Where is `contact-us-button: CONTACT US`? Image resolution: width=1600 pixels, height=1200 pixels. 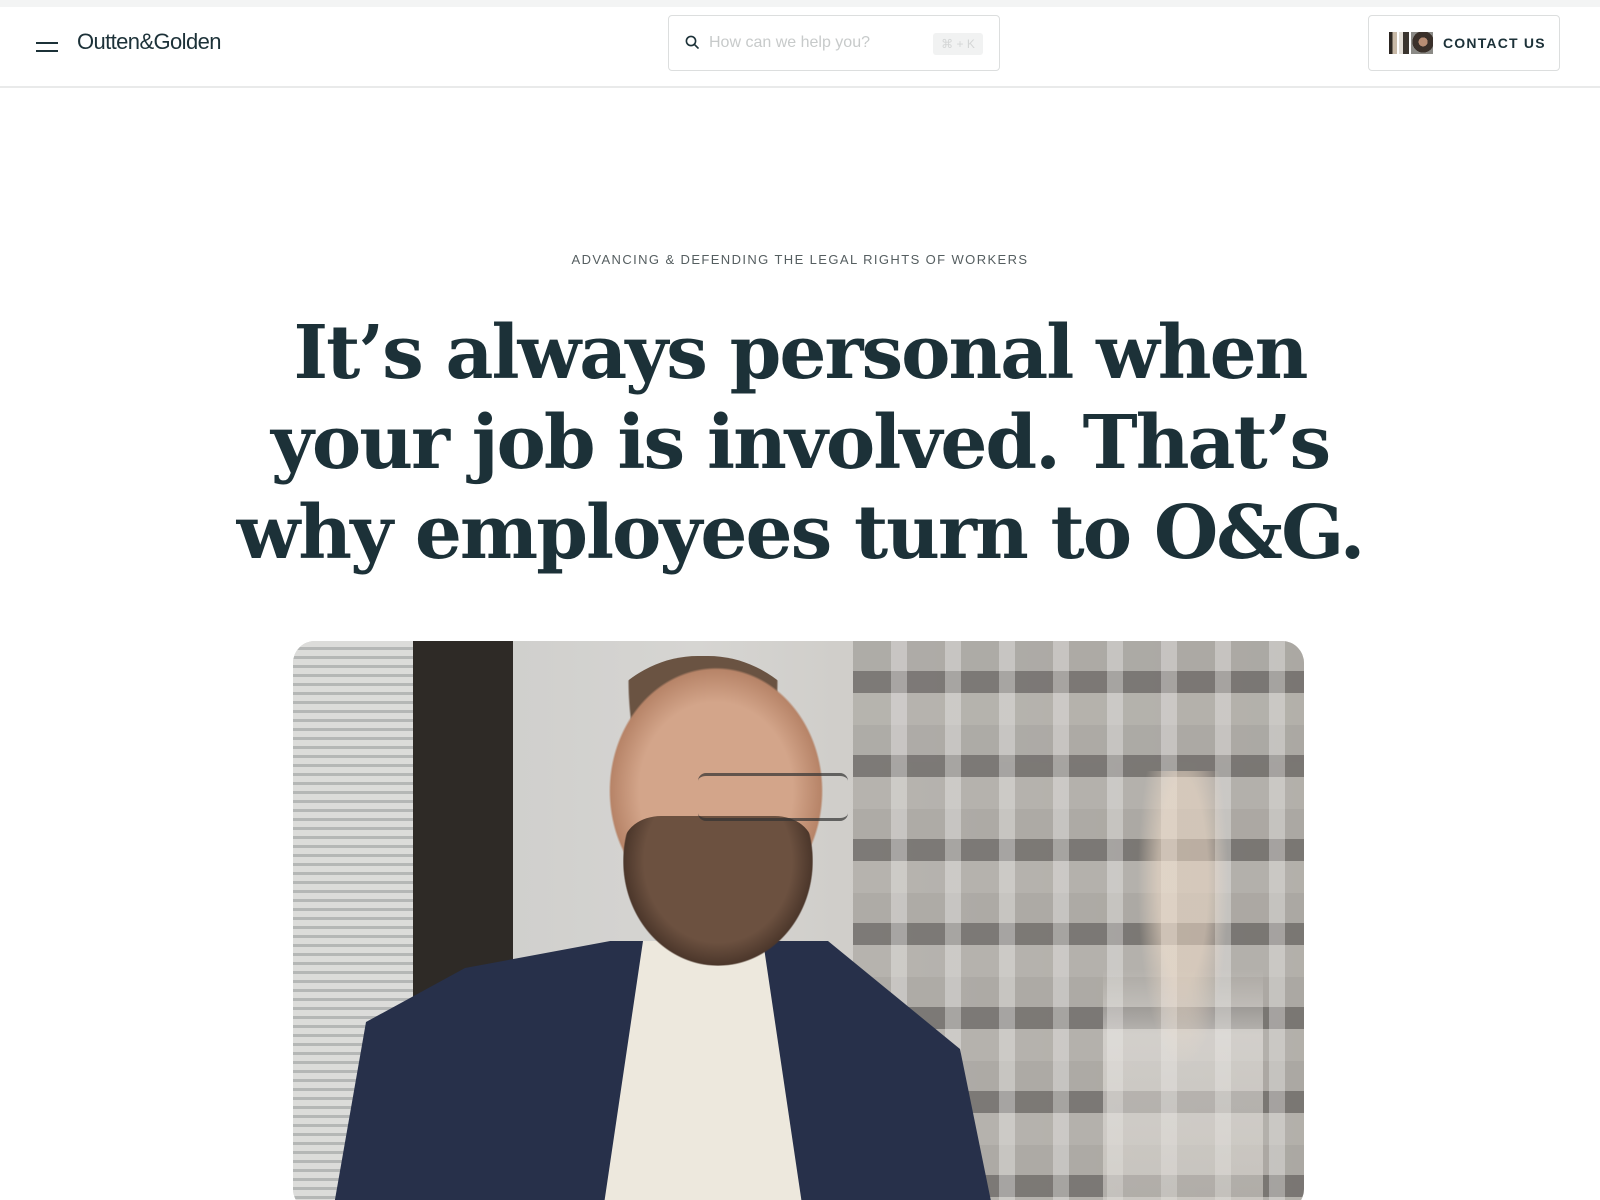
contact-us-button: CONTACT US is located at coordinates (1464, 43).